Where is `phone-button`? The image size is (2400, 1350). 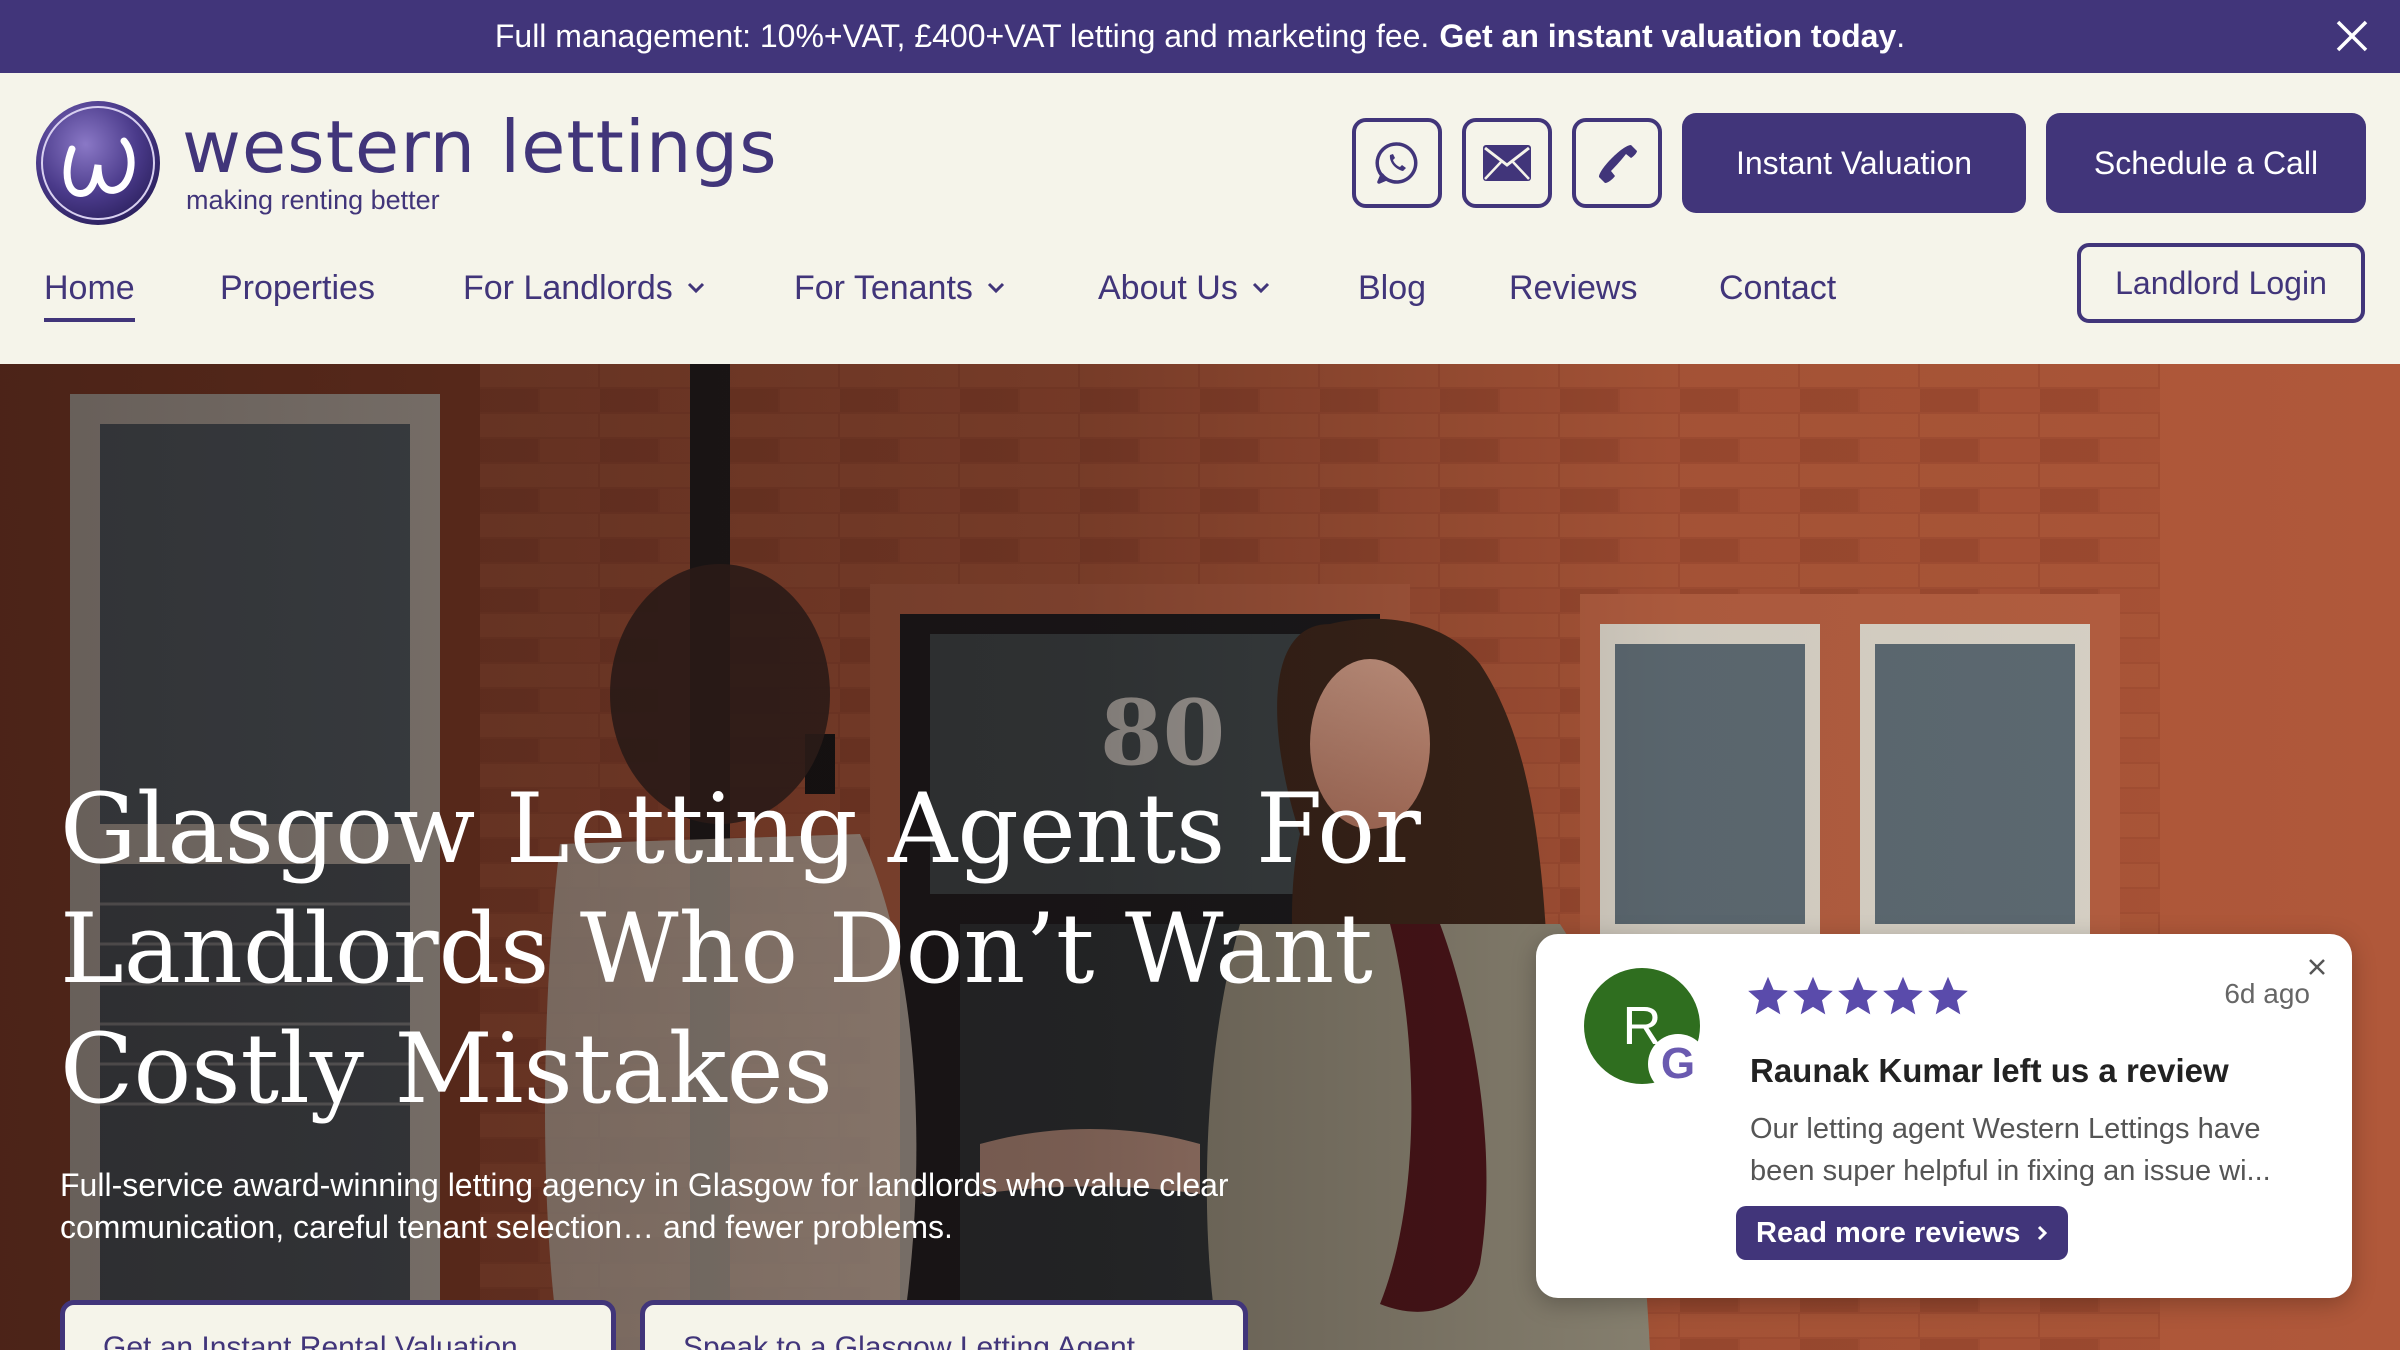
phone-button is located at coordinates (1617, 163).